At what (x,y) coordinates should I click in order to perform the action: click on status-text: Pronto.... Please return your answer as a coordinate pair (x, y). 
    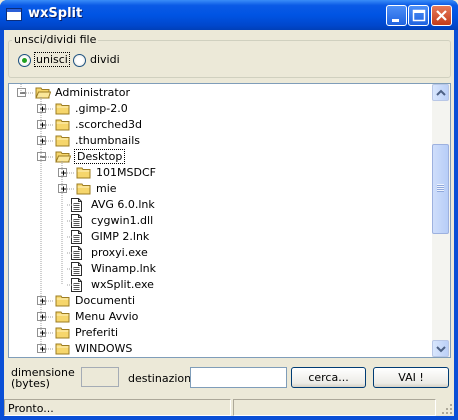
    Looking at the image, I should click on (31, 408).